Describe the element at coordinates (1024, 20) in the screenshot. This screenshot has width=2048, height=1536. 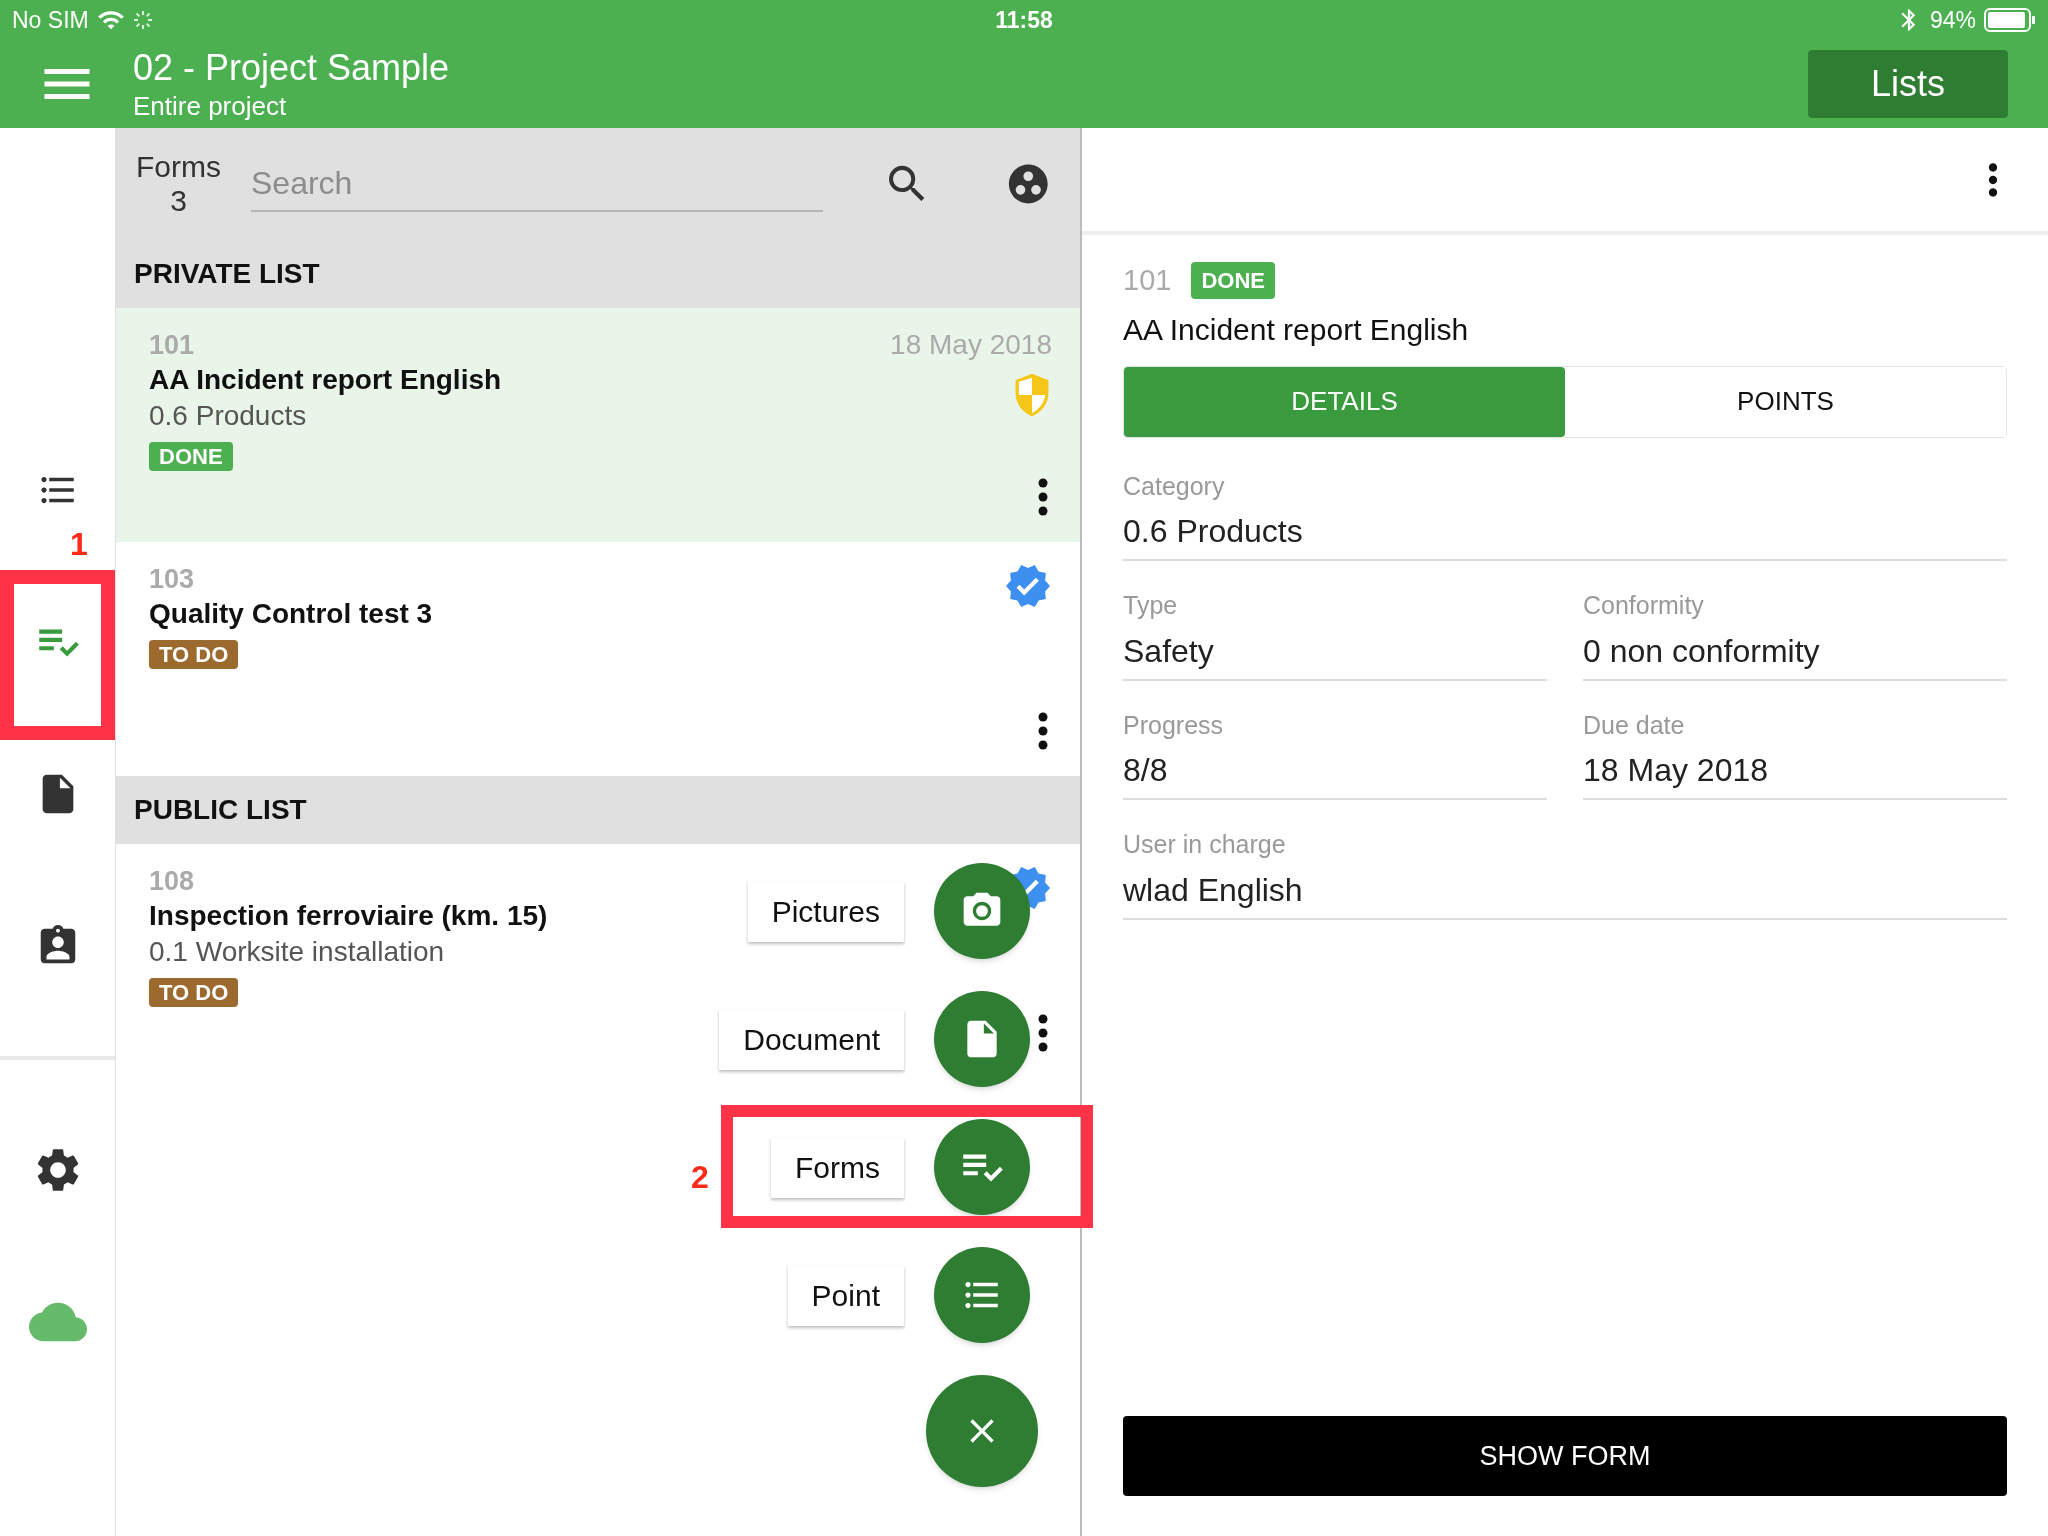
I see `clock: 11:58` at that location.